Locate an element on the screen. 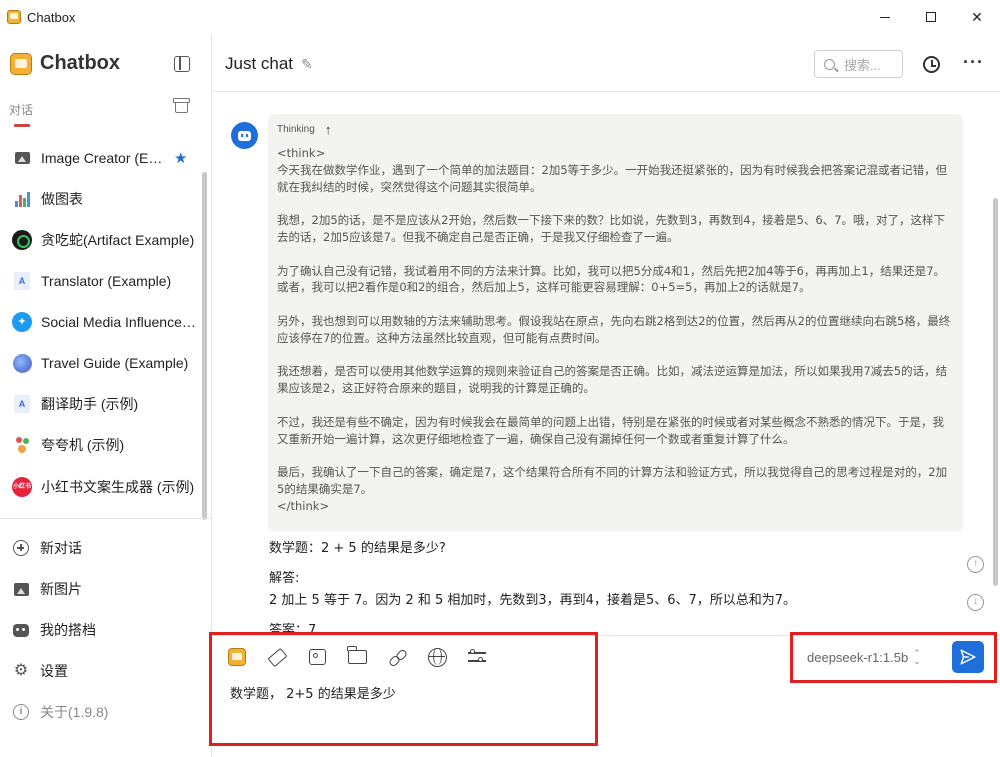  search-icon is located at coordinates (829, 64).